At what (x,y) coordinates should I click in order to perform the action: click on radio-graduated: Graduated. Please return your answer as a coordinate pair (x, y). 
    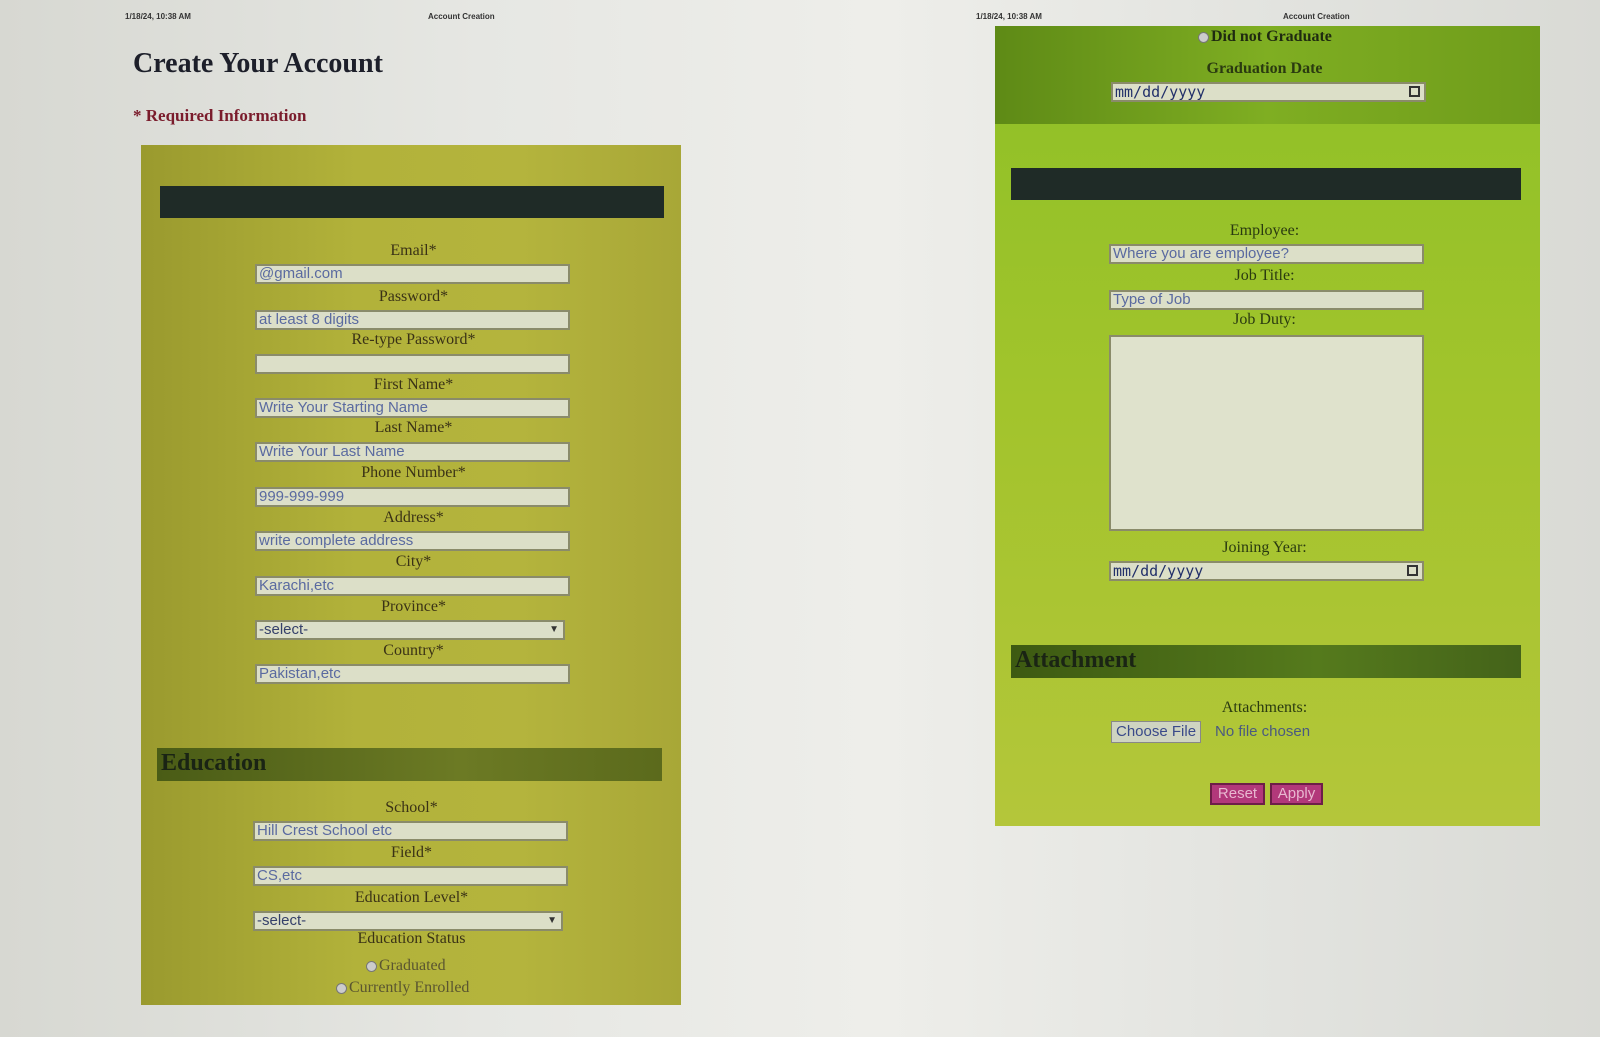
    Looking at the image, I should click on (406, 966).